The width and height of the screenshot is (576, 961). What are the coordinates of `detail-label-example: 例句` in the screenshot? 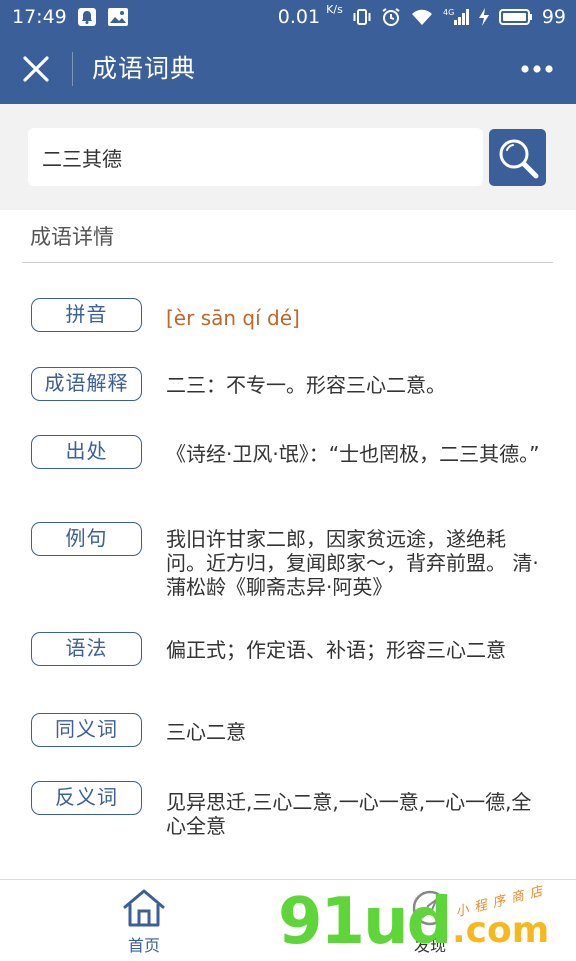 It's located at (86, 539).